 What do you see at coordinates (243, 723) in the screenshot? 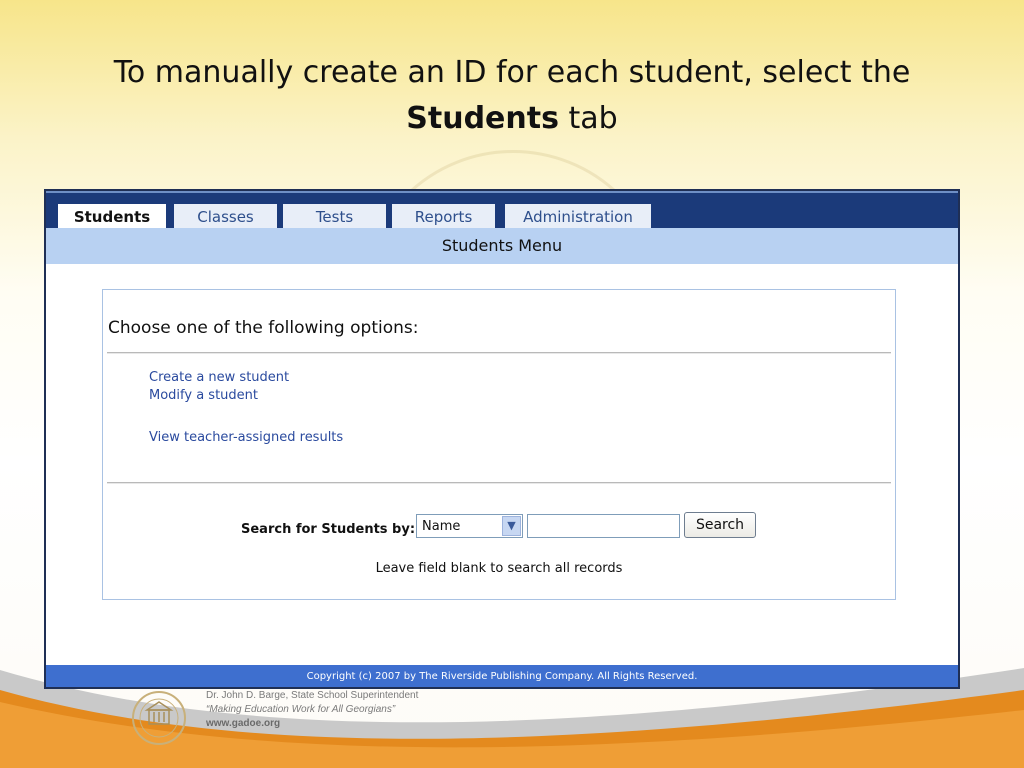
I see `footer-website: www.gadoe.org` at bounding box center [243, 723].